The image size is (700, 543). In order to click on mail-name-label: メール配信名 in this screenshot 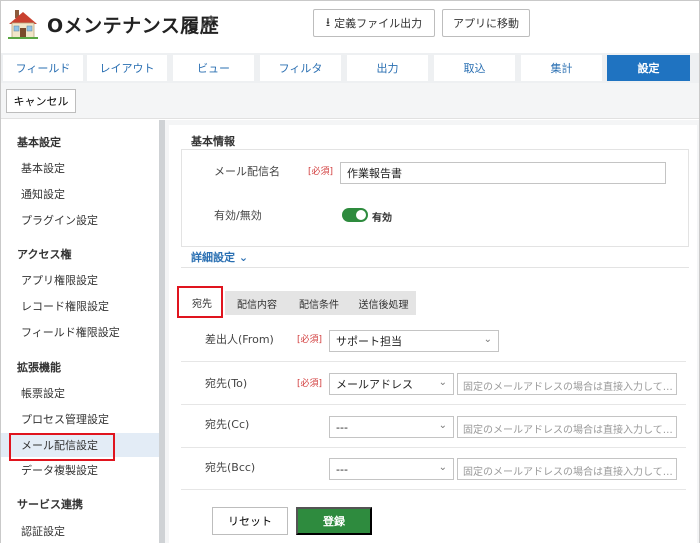, I will do `click(247, 171)`.